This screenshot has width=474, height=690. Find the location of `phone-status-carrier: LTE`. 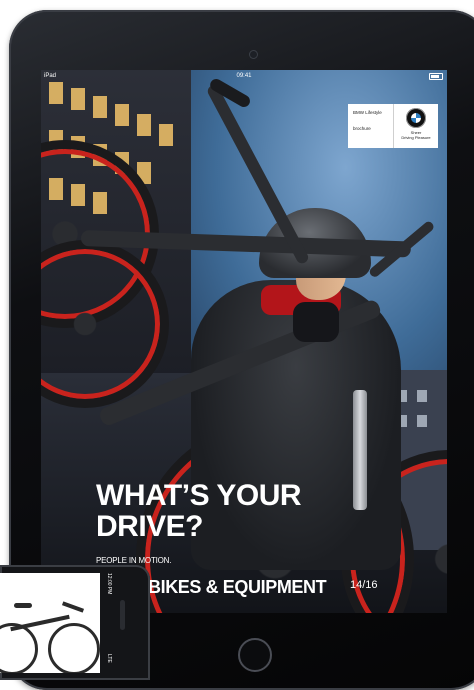

phone-status-carrier: LTE is located at coordinates (109, 658).